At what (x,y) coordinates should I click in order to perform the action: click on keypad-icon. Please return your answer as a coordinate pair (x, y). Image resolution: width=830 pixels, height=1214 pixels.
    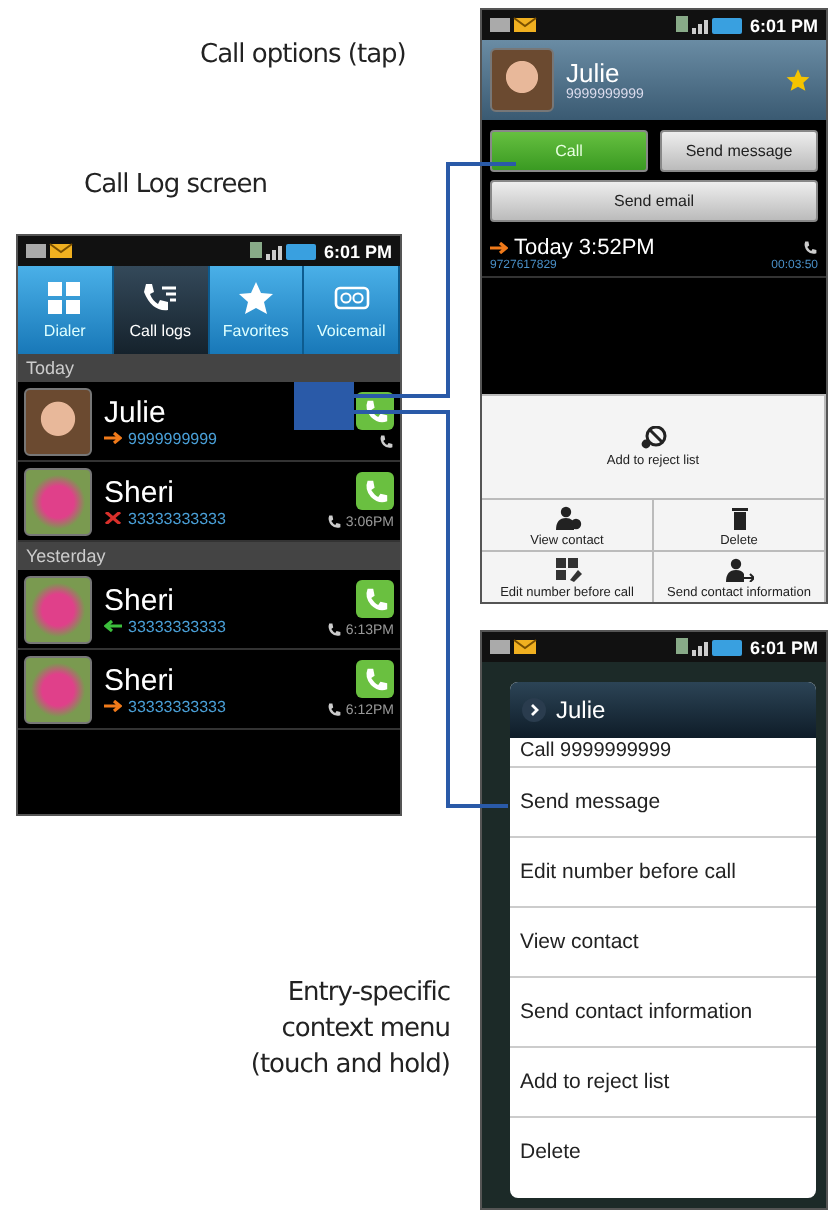
    Looking at the image, I should click on (64, 297).